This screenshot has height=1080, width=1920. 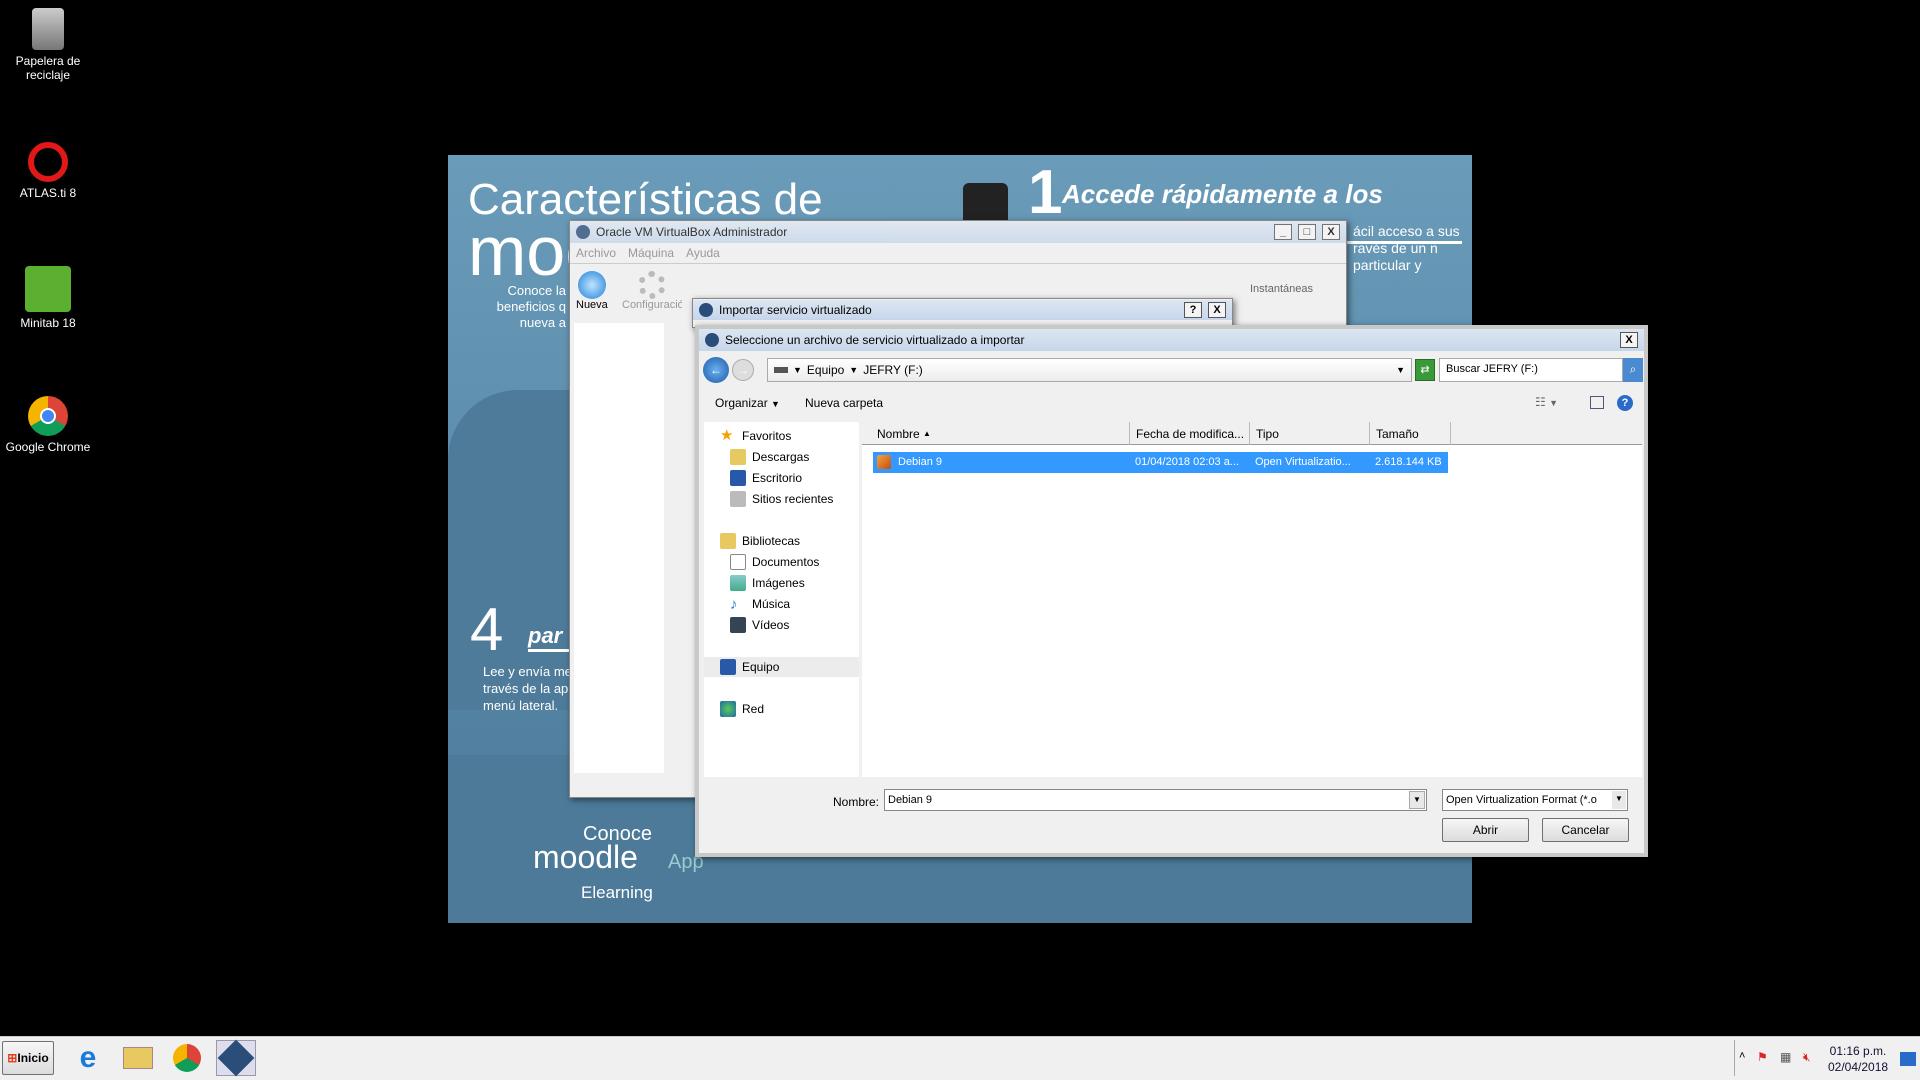 What do you see at coordinates (844, 403) in the screenshot?
I see `new-folder-button: Nueva carpeta` at bounding box center [844, 403].